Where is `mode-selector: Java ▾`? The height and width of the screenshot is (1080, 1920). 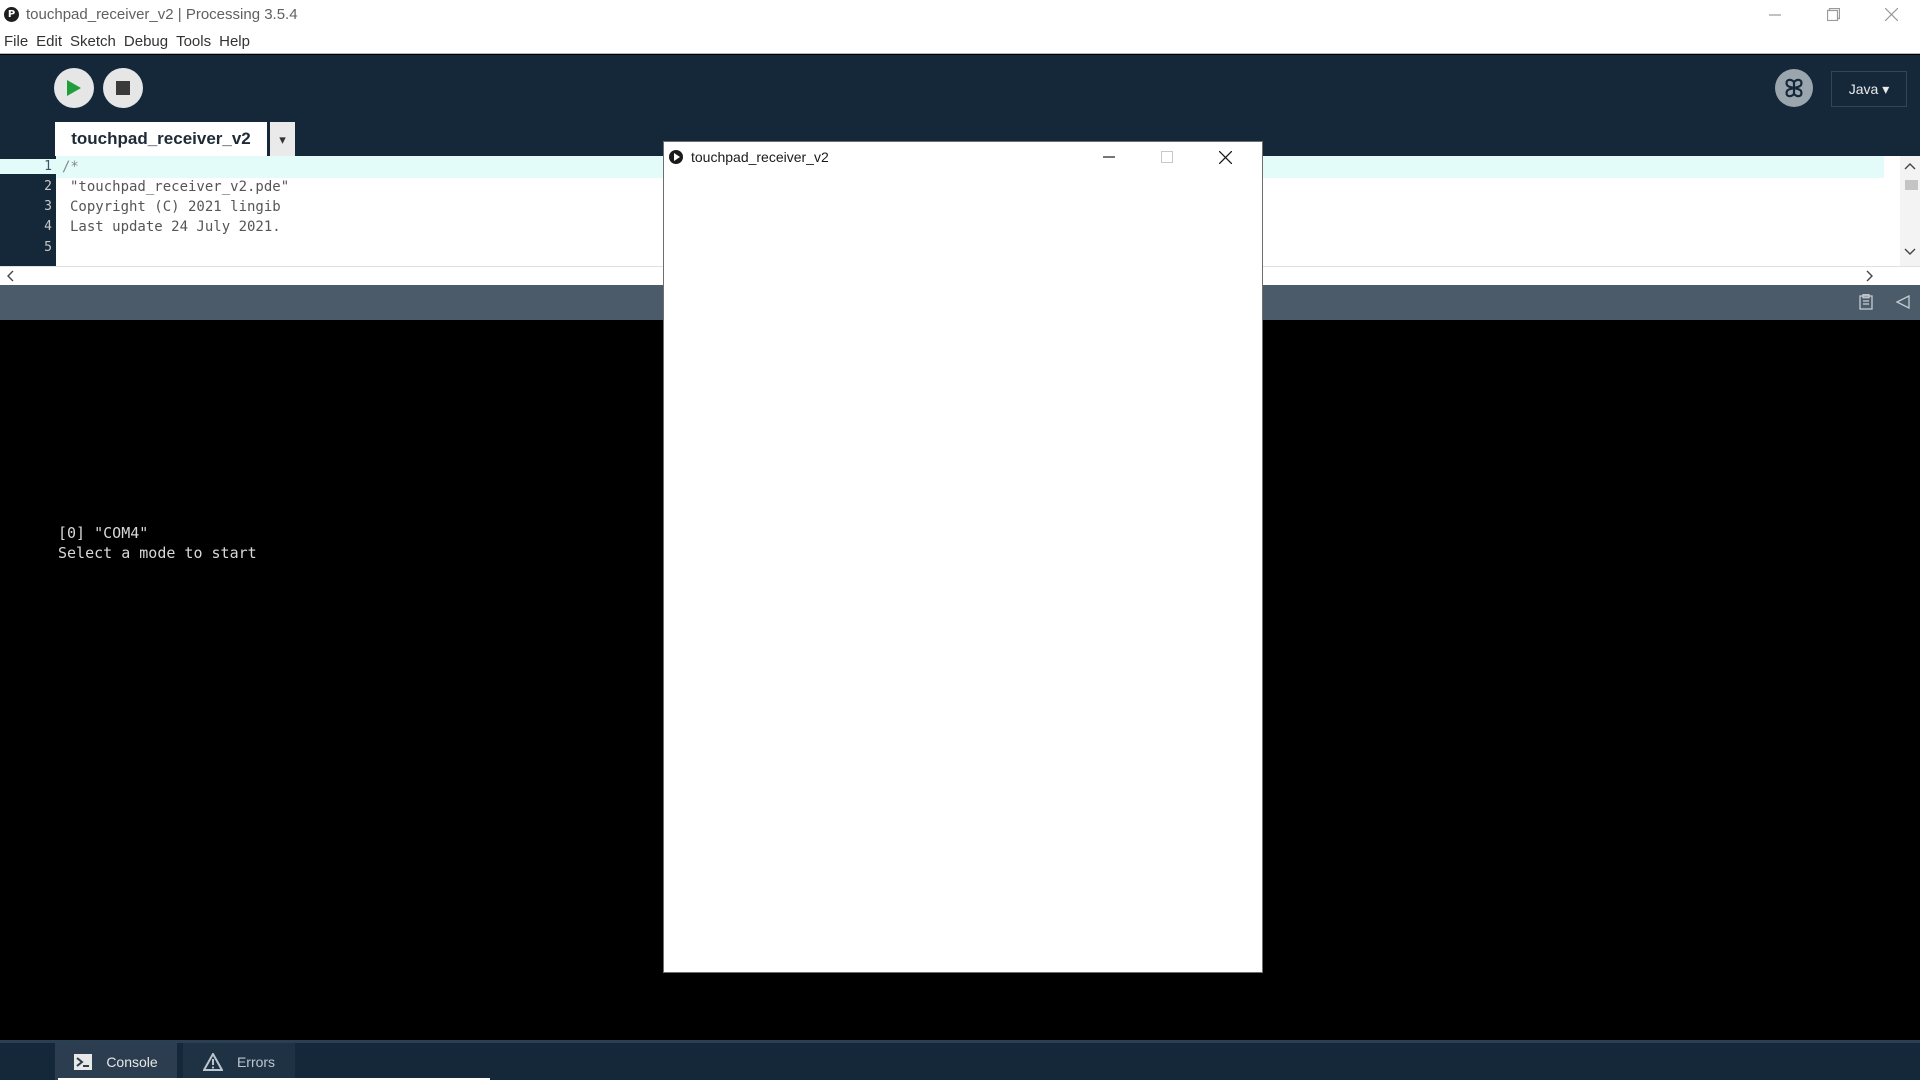 mode-selector: Java ▾ is located at coordinates (1869, 89).